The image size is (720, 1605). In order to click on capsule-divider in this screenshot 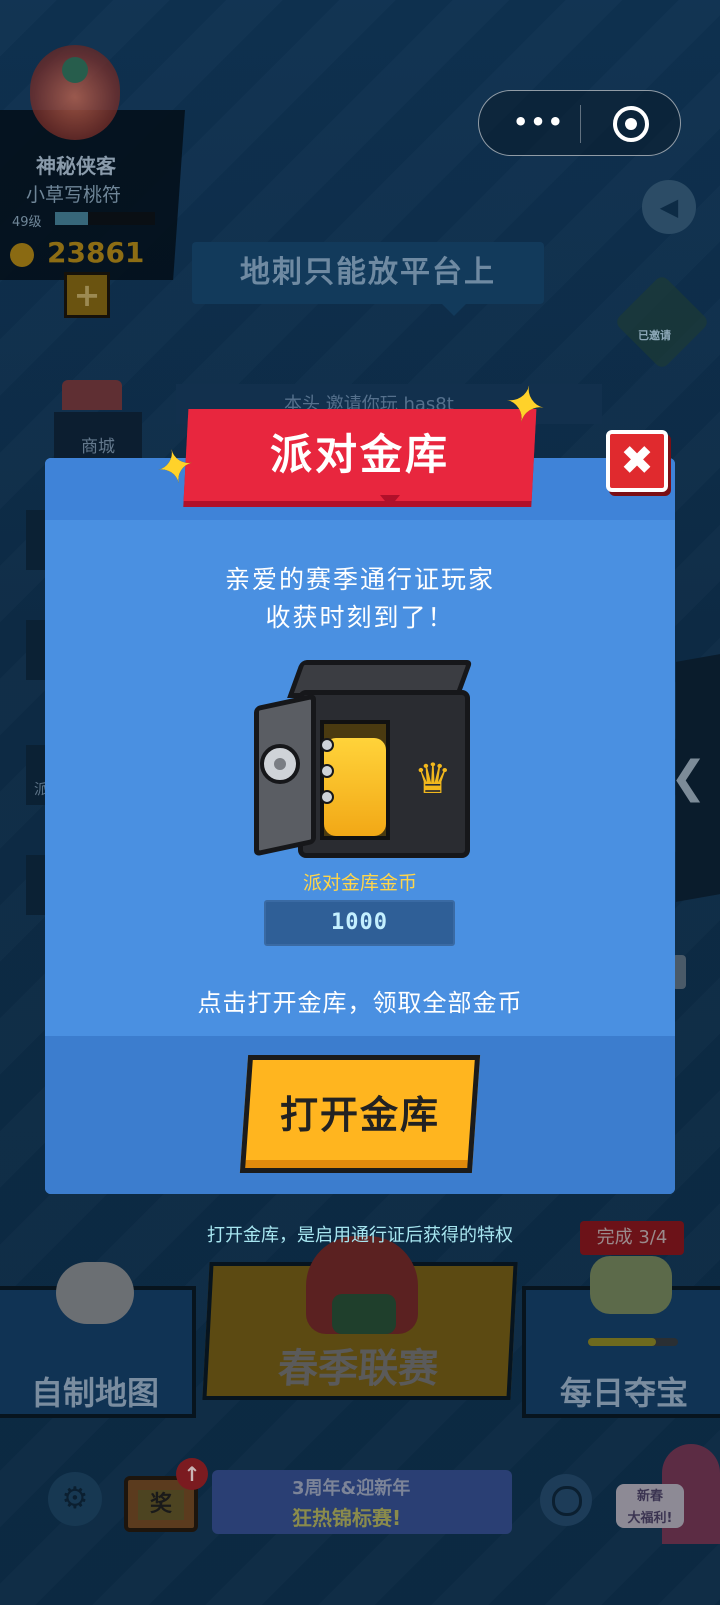, I will do `click(580, 124)`.